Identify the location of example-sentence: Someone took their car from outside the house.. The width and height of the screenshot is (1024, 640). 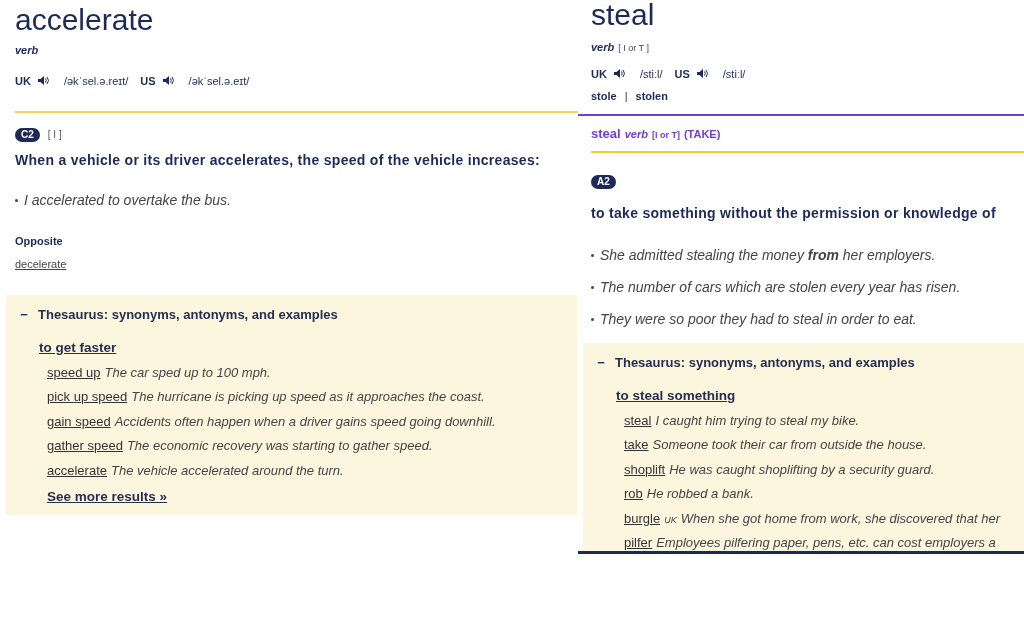
(789, 445).